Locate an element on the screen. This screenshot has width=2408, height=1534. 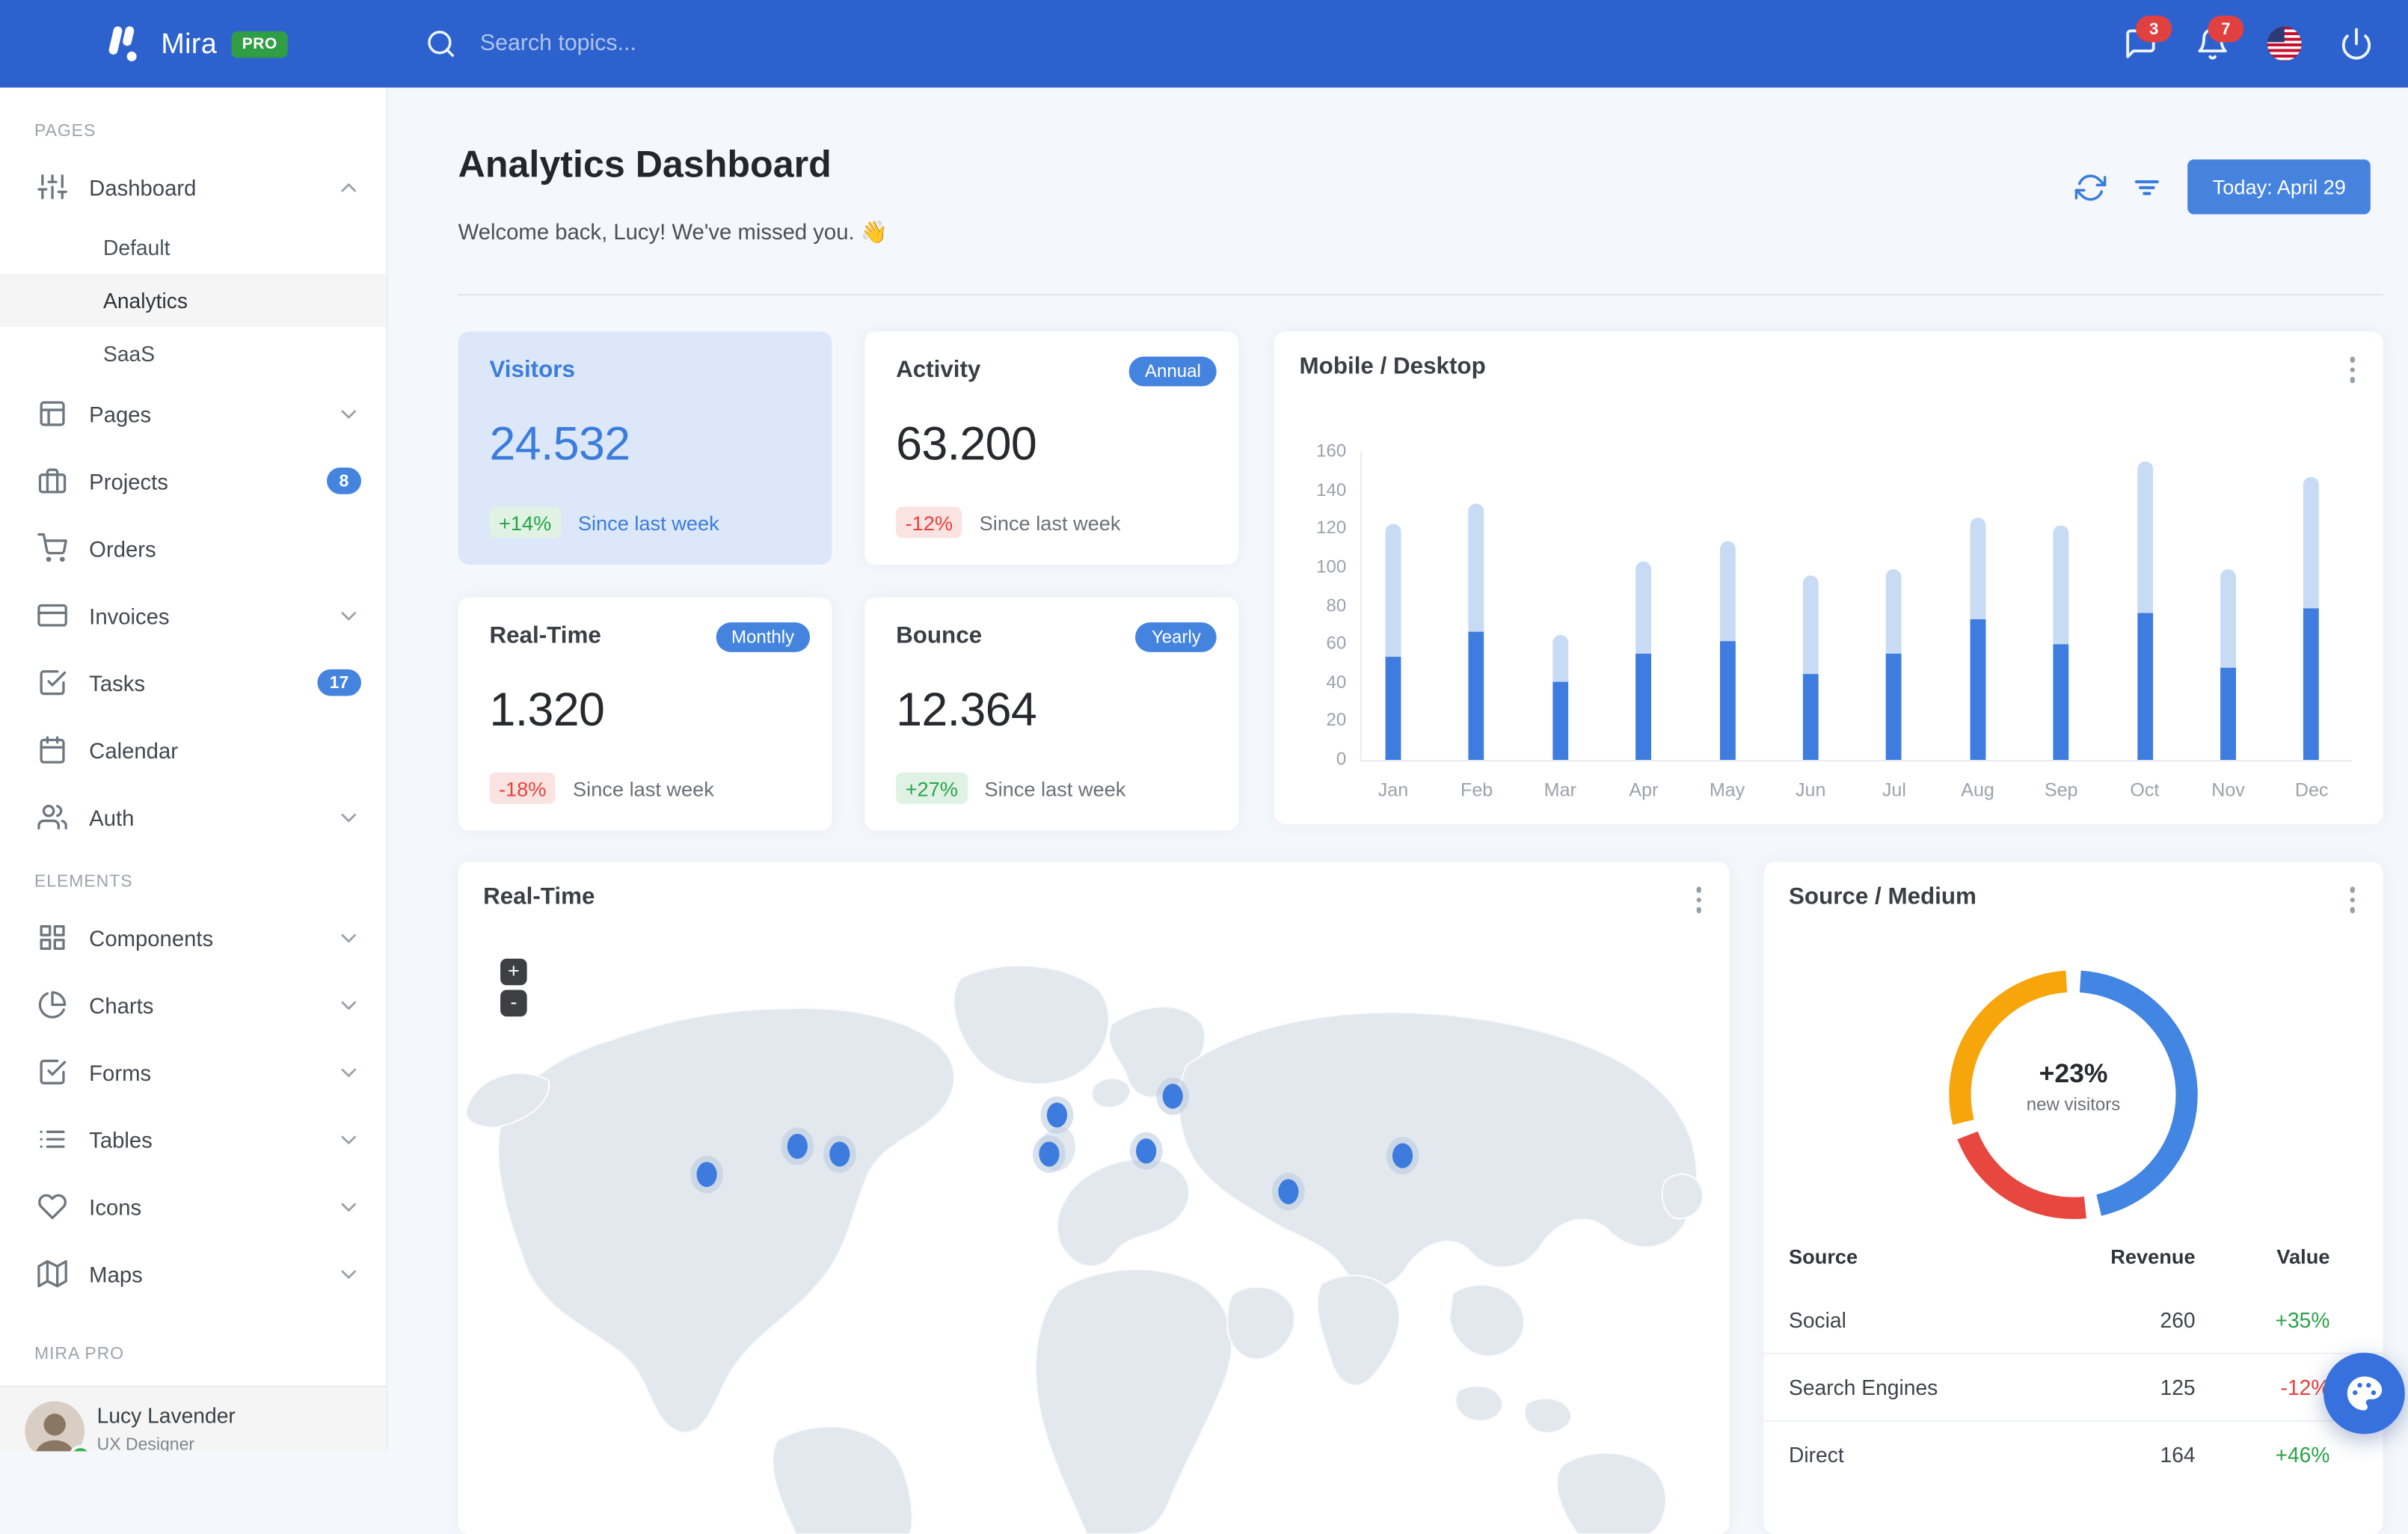
stacked-bar-may is located at coordinates (1727, 650).